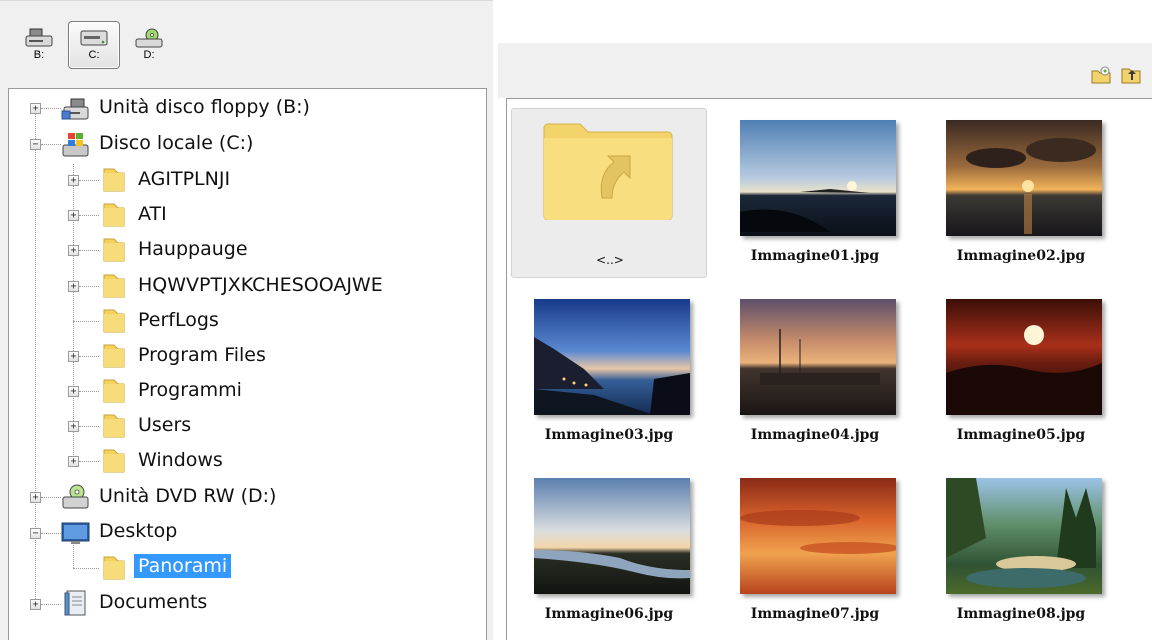  I want to click on image-thumbnail-tile: Immagine02.jpg, so click(1021, 193).